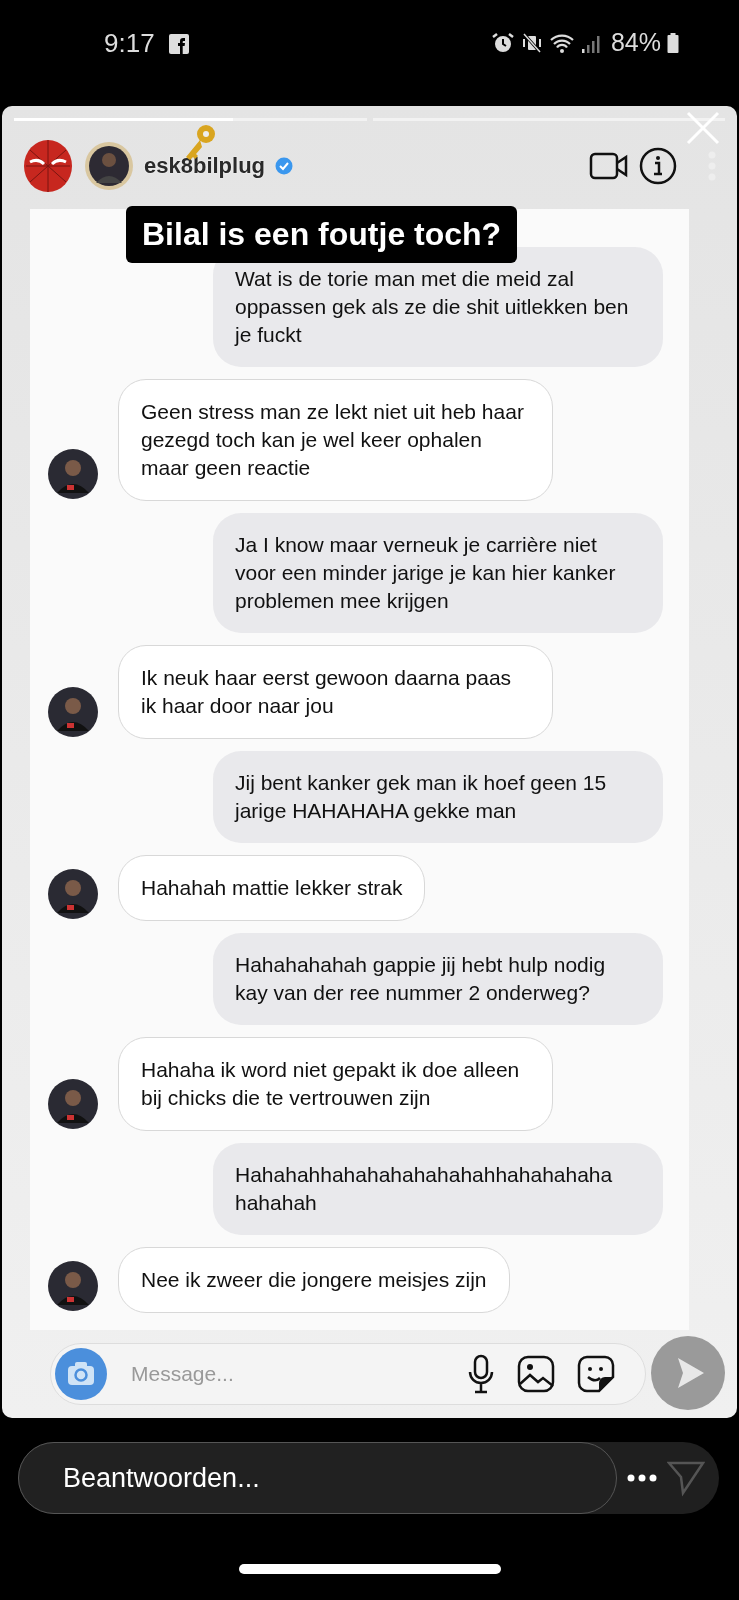  What do you see at coordinates (438, 797) in the screenshot?
I see `sent-message: Jij bent kanker gek man ik hoef geen 15 jarige HAHAHAHA gekke man` at bounding box center [438, 797].